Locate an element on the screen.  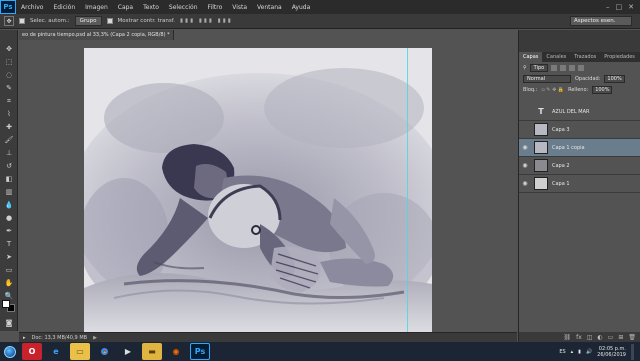
menu-imagen: Imagen is located at coordinates (96, 7).